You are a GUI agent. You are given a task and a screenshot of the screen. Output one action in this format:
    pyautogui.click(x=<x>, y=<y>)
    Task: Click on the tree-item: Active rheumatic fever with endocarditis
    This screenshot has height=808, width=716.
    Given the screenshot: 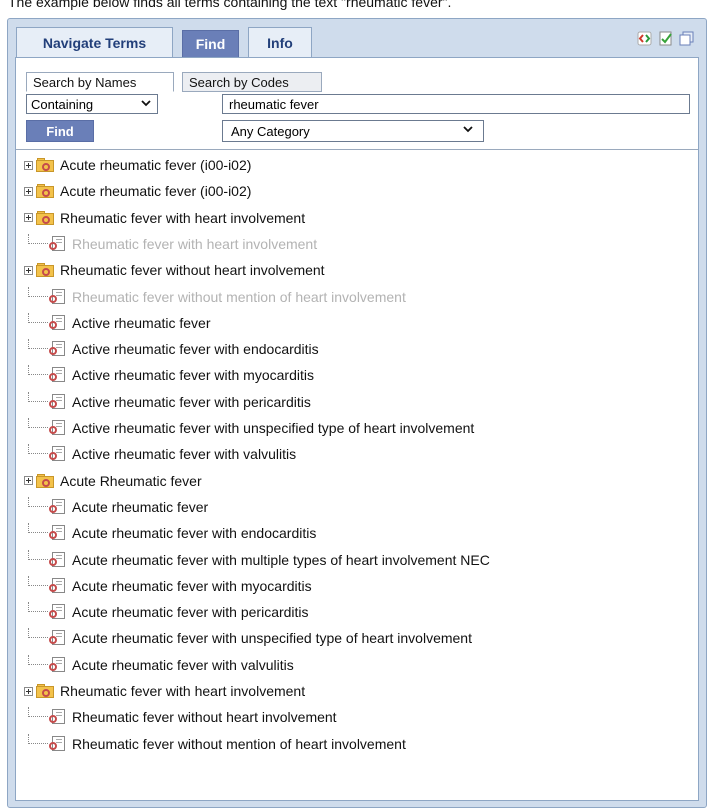 What is the action you would take?
    pyautogui.click(x=167, y=349)
    